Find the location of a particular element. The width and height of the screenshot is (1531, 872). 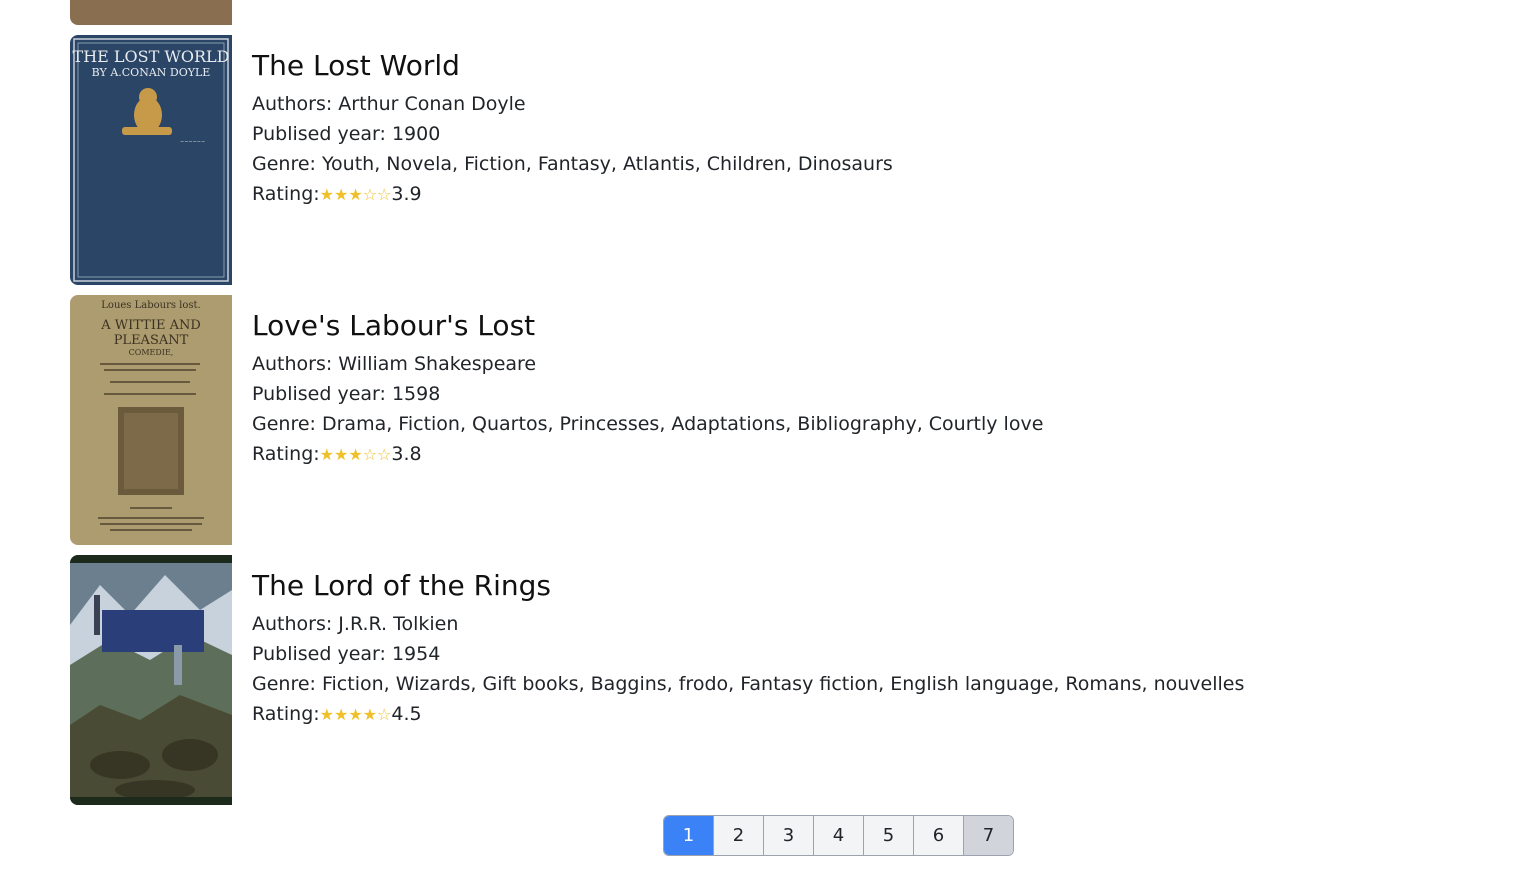

page-button-1: 1 is located at coordinates (689, 835).